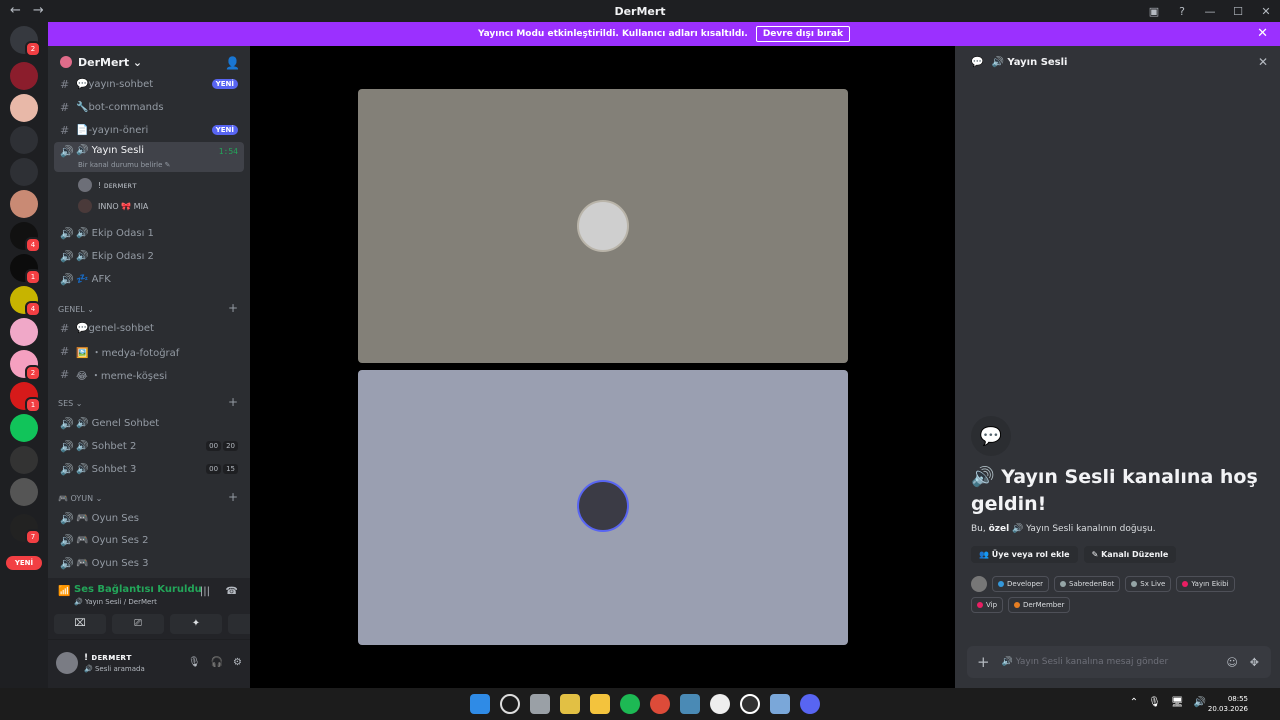  What do you see at coordinates (1021, 584) in the screenshot?
I see `role-tag: Developer` at bounding box center [1021, 584].